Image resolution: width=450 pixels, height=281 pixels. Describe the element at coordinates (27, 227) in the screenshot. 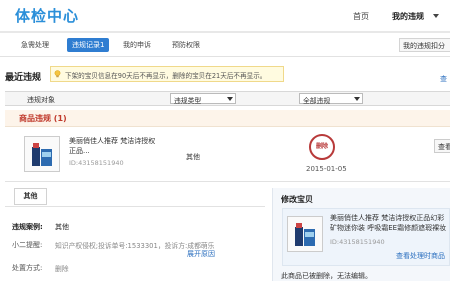

I see `case-label: 违规案例:` at that location.